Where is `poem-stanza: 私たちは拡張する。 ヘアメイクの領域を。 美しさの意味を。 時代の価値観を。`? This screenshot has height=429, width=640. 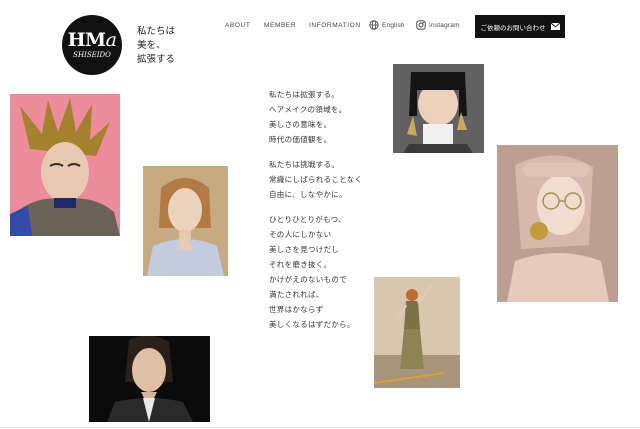
poem-stanza: 私たちは拡張する。 ヘアメイクの領域を。 美しさの意味を。 時代の価値観を。 is located at coordinates (324, 117).